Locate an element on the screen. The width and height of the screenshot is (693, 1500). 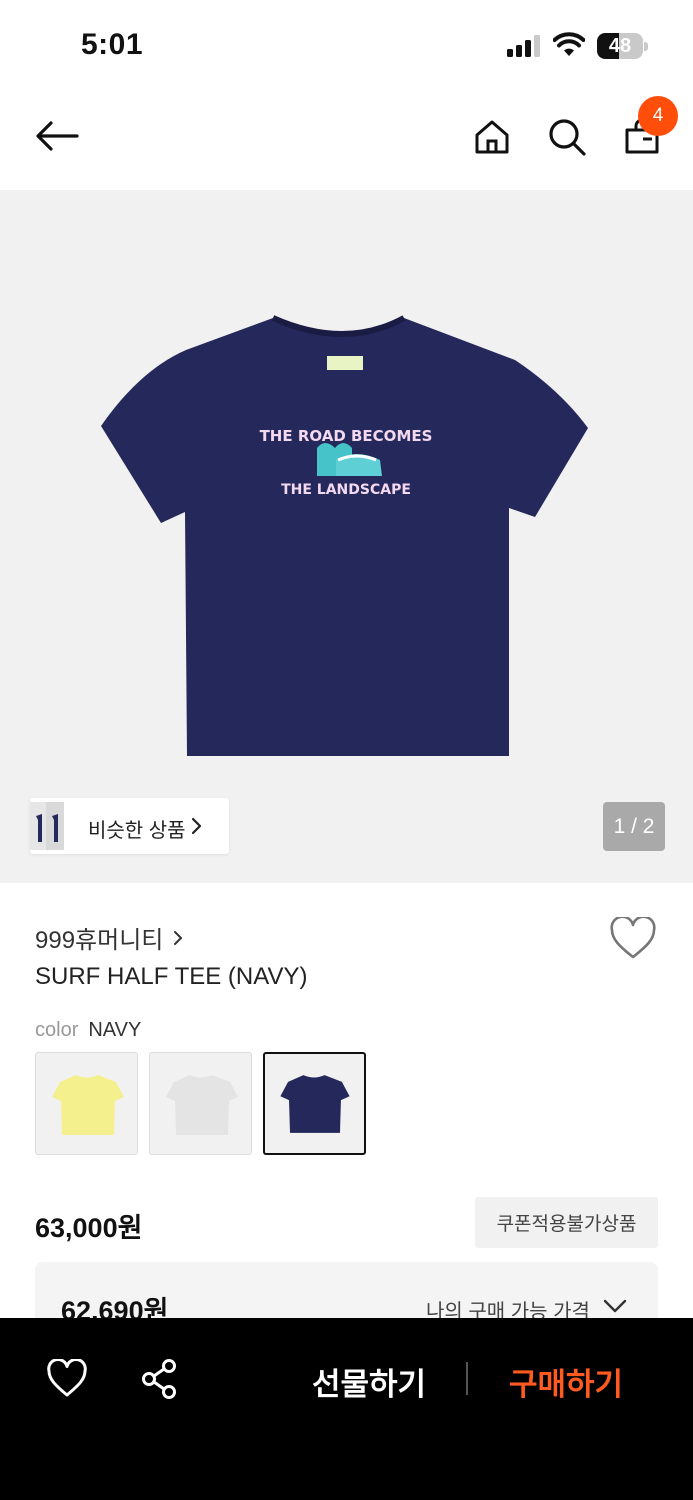
color-swatch-gray is located at coordinates (200, 1103).